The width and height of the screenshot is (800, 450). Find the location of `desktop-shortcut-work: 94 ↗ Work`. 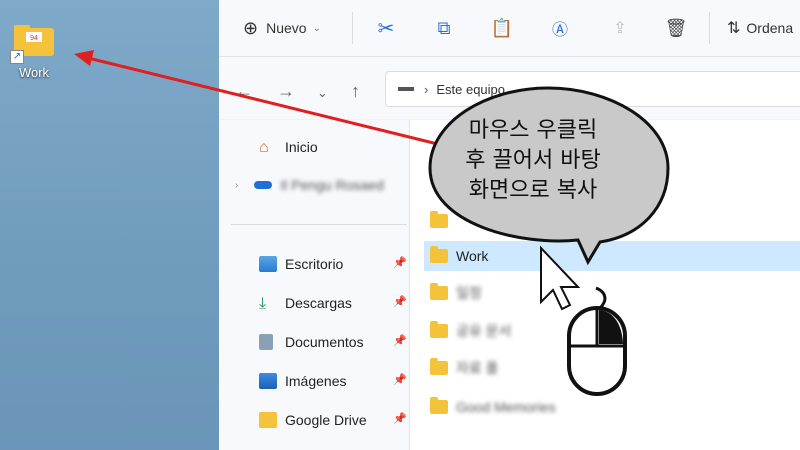

desktop-shortcut-work: 94 ↗ Work is located at coordinates (34, 51).